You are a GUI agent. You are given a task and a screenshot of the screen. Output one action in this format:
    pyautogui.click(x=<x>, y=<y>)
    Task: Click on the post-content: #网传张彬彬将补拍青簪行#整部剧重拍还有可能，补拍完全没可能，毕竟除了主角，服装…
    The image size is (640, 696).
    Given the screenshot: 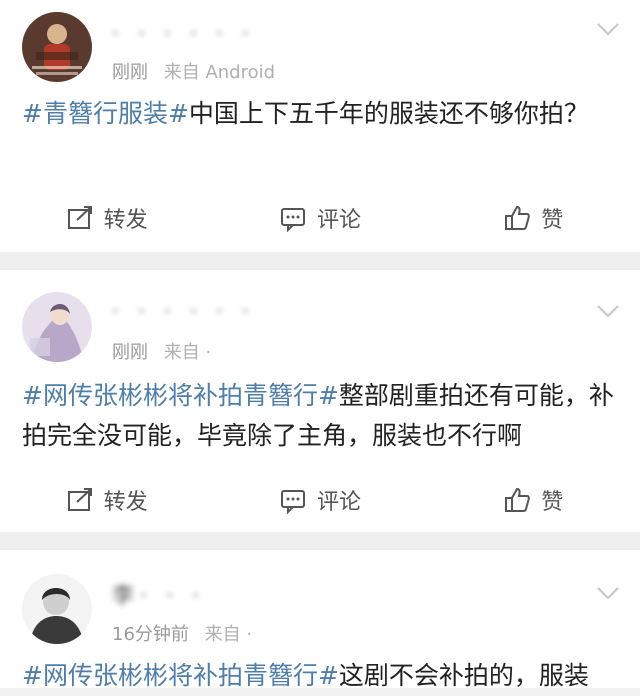 What is the action you would take?
    pyautogui.click(x=320, y=416)
    